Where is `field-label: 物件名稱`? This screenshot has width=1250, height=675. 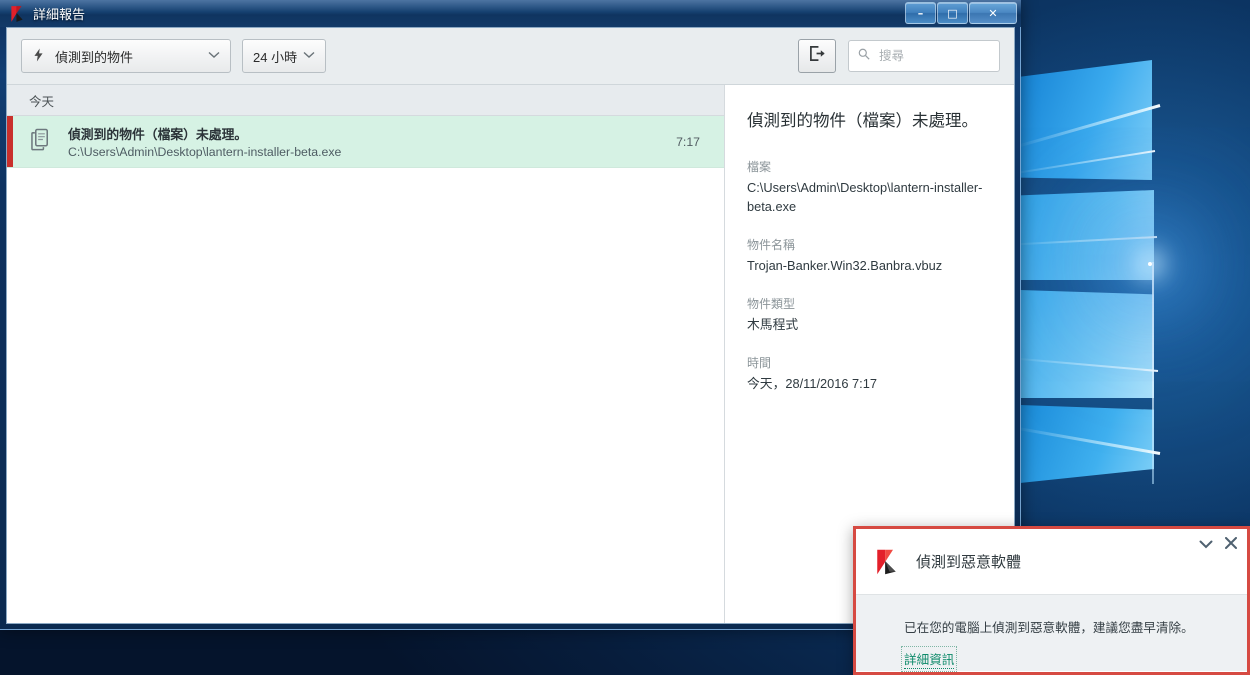
field-label: 物件名稱 is located at coordinates (771, 244).